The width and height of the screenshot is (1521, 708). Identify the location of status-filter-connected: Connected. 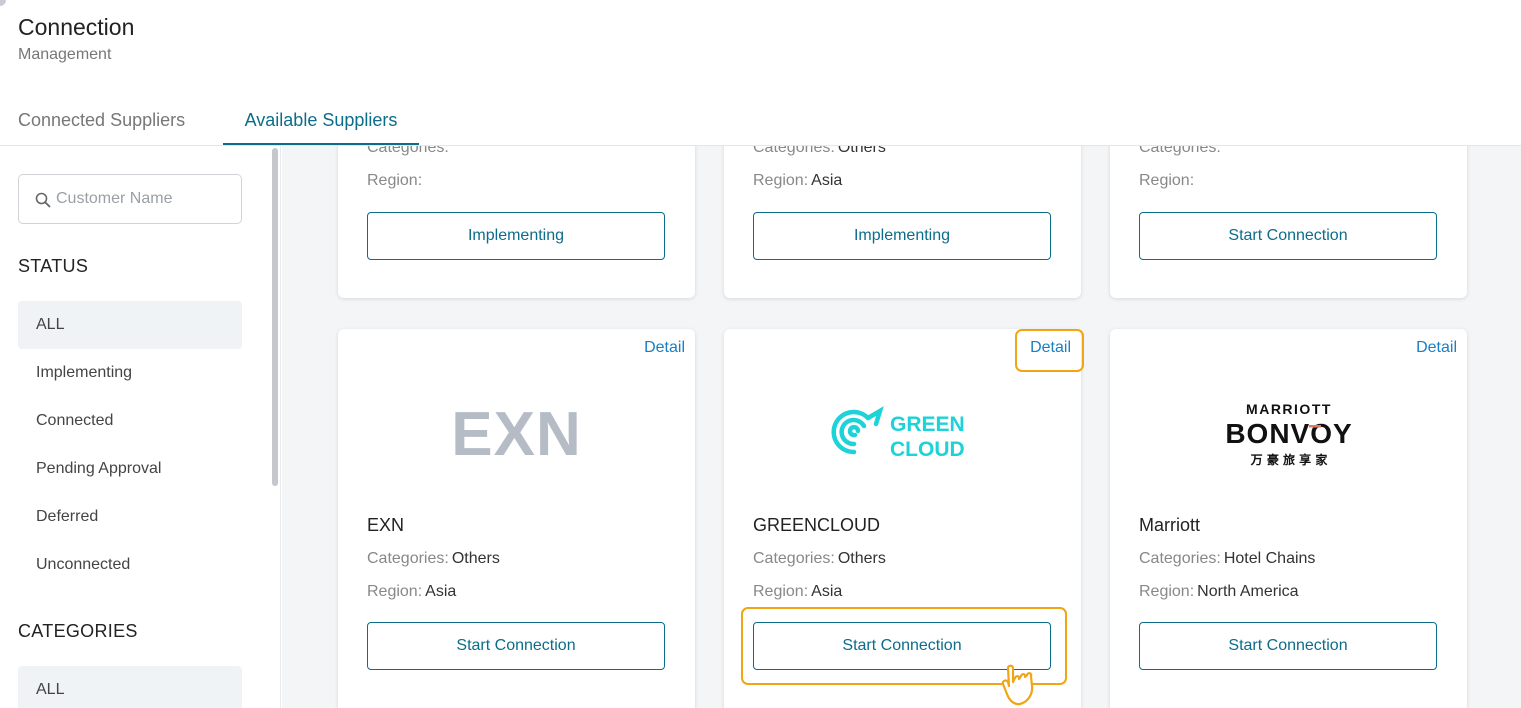
(130, 421).